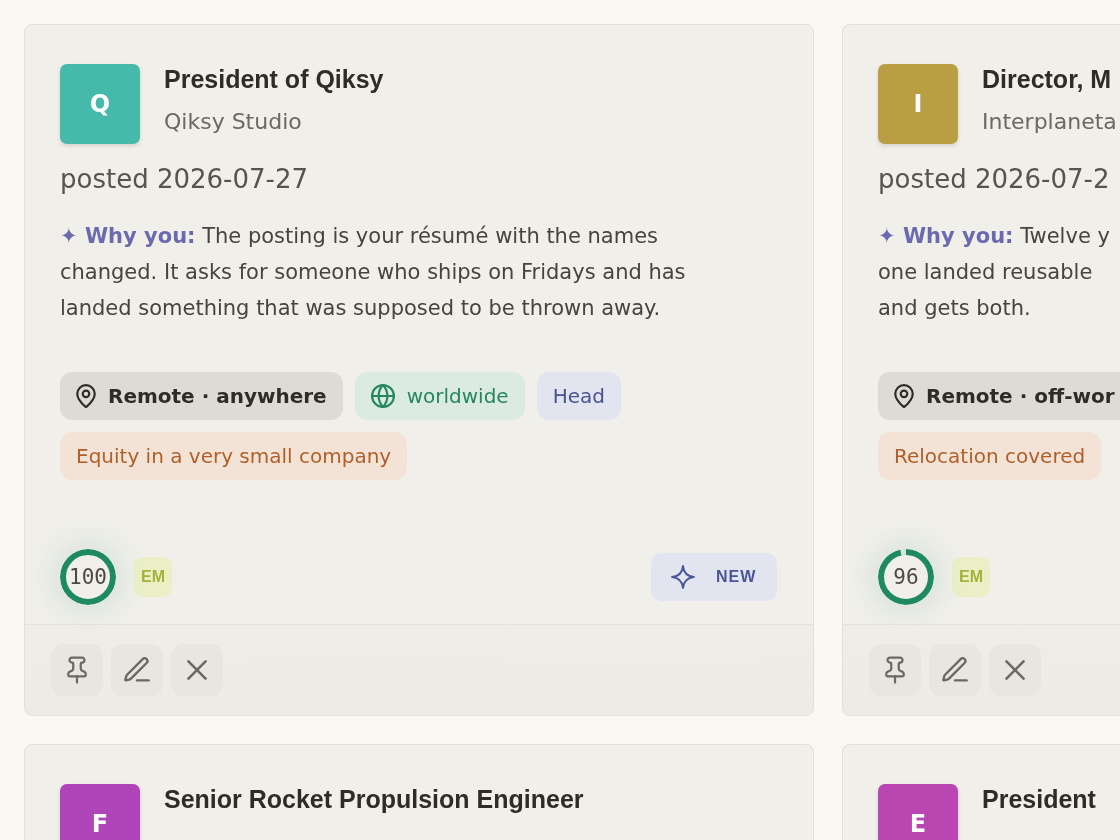 The height and width of the screenshot is (840, 1120). I want to click on job-title: President, so click(1039, 799).